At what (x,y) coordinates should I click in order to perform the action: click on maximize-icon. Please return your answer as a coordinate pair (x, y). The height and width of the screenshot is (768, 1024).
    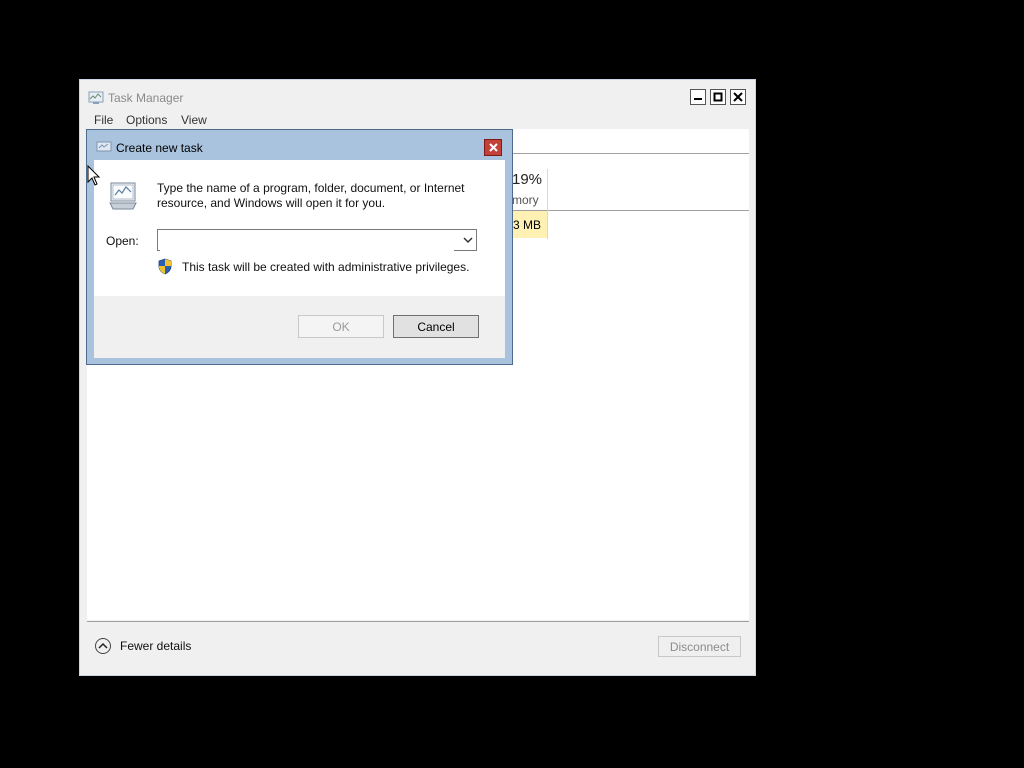
    Looking at the image, I should click on (718, 97).